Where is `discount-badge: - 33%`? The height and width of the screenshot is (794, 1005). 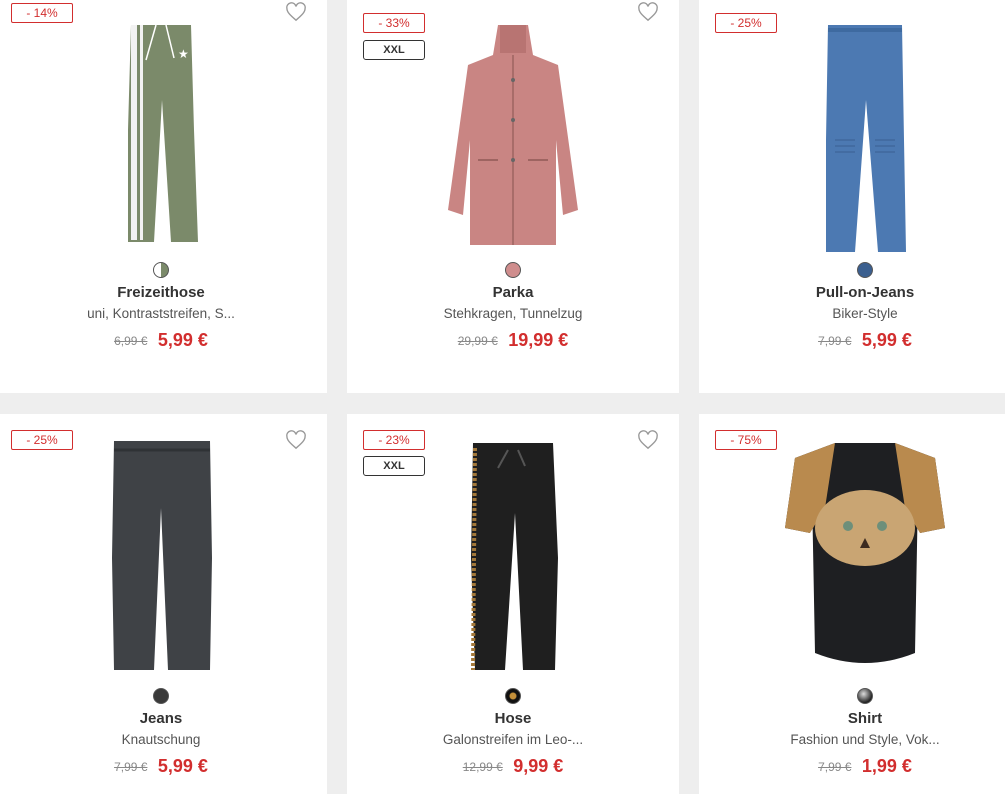
discount-badge: - 33% is located at coordinates (394, 23).